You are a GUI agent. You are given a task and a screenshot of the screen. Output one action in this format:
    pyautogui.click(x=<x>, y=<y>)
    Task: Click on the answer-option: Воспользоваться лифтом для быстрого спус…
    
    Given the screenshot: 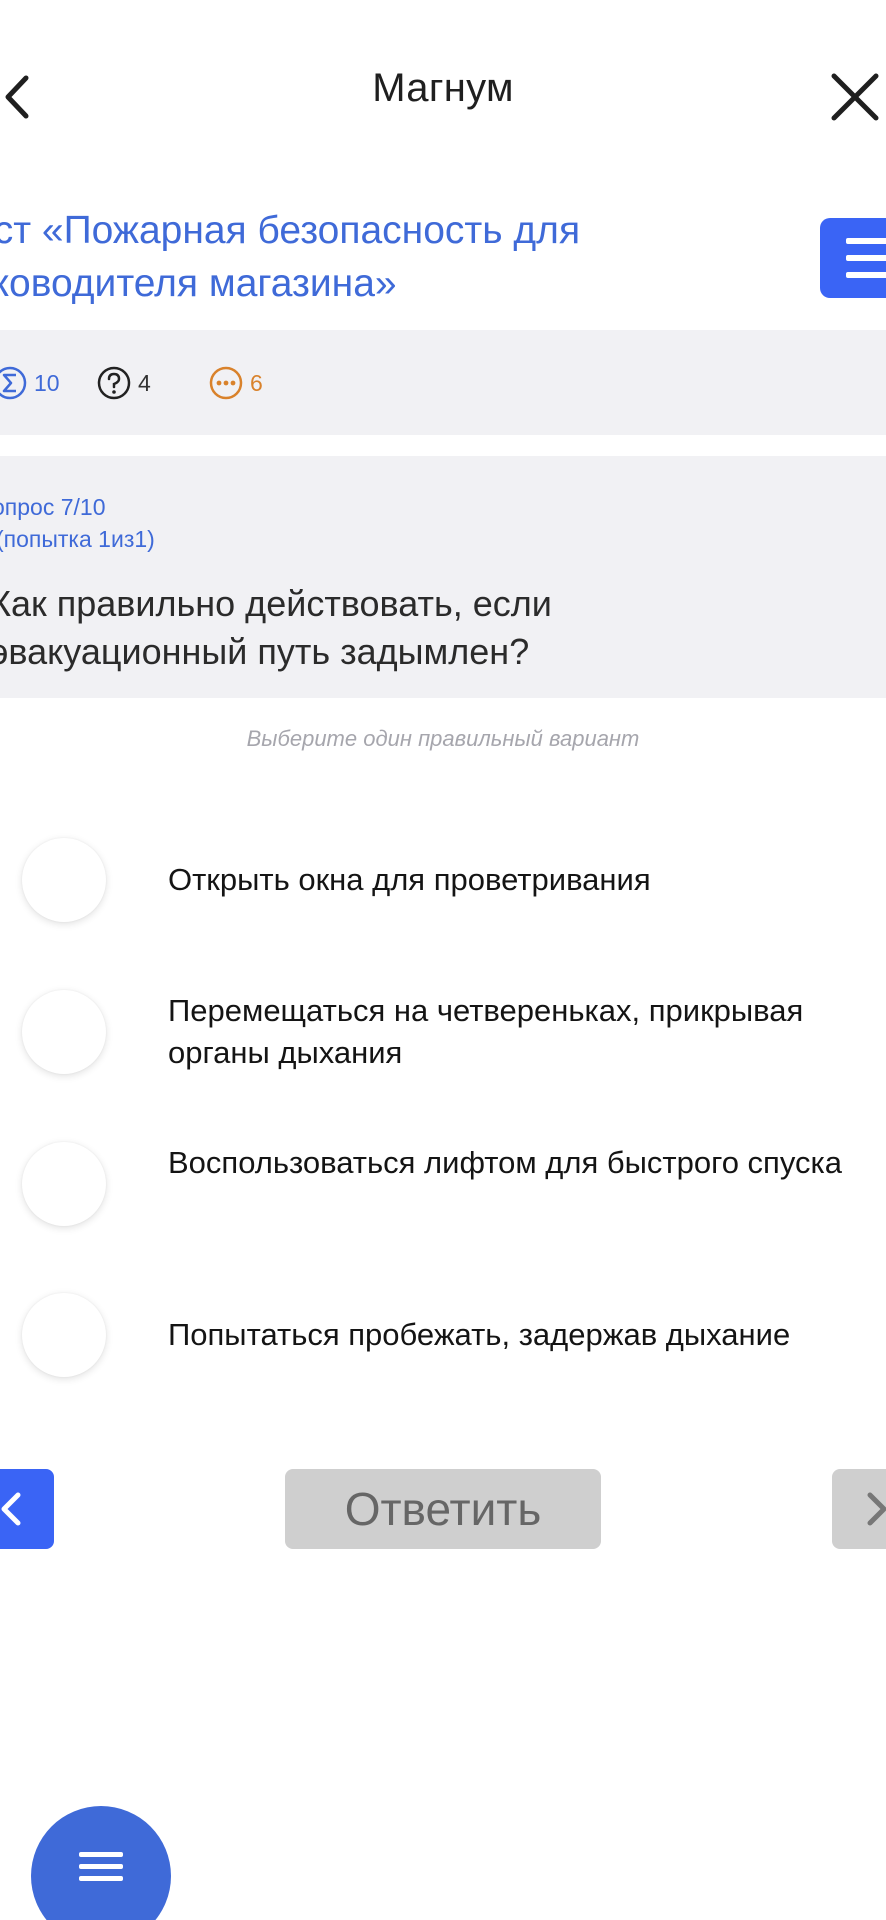 What is the action you would take?
    pyautogui.click(x=443, y=1184)
    